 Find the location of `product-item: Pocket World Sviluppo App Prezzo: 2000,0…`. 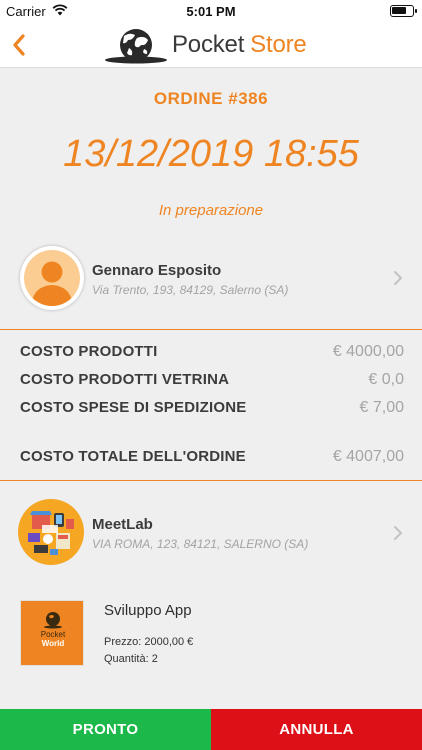

product-item: Pocket World Sviluppo App Prezzo: 2000,0… is located at coordinates (211, 634).